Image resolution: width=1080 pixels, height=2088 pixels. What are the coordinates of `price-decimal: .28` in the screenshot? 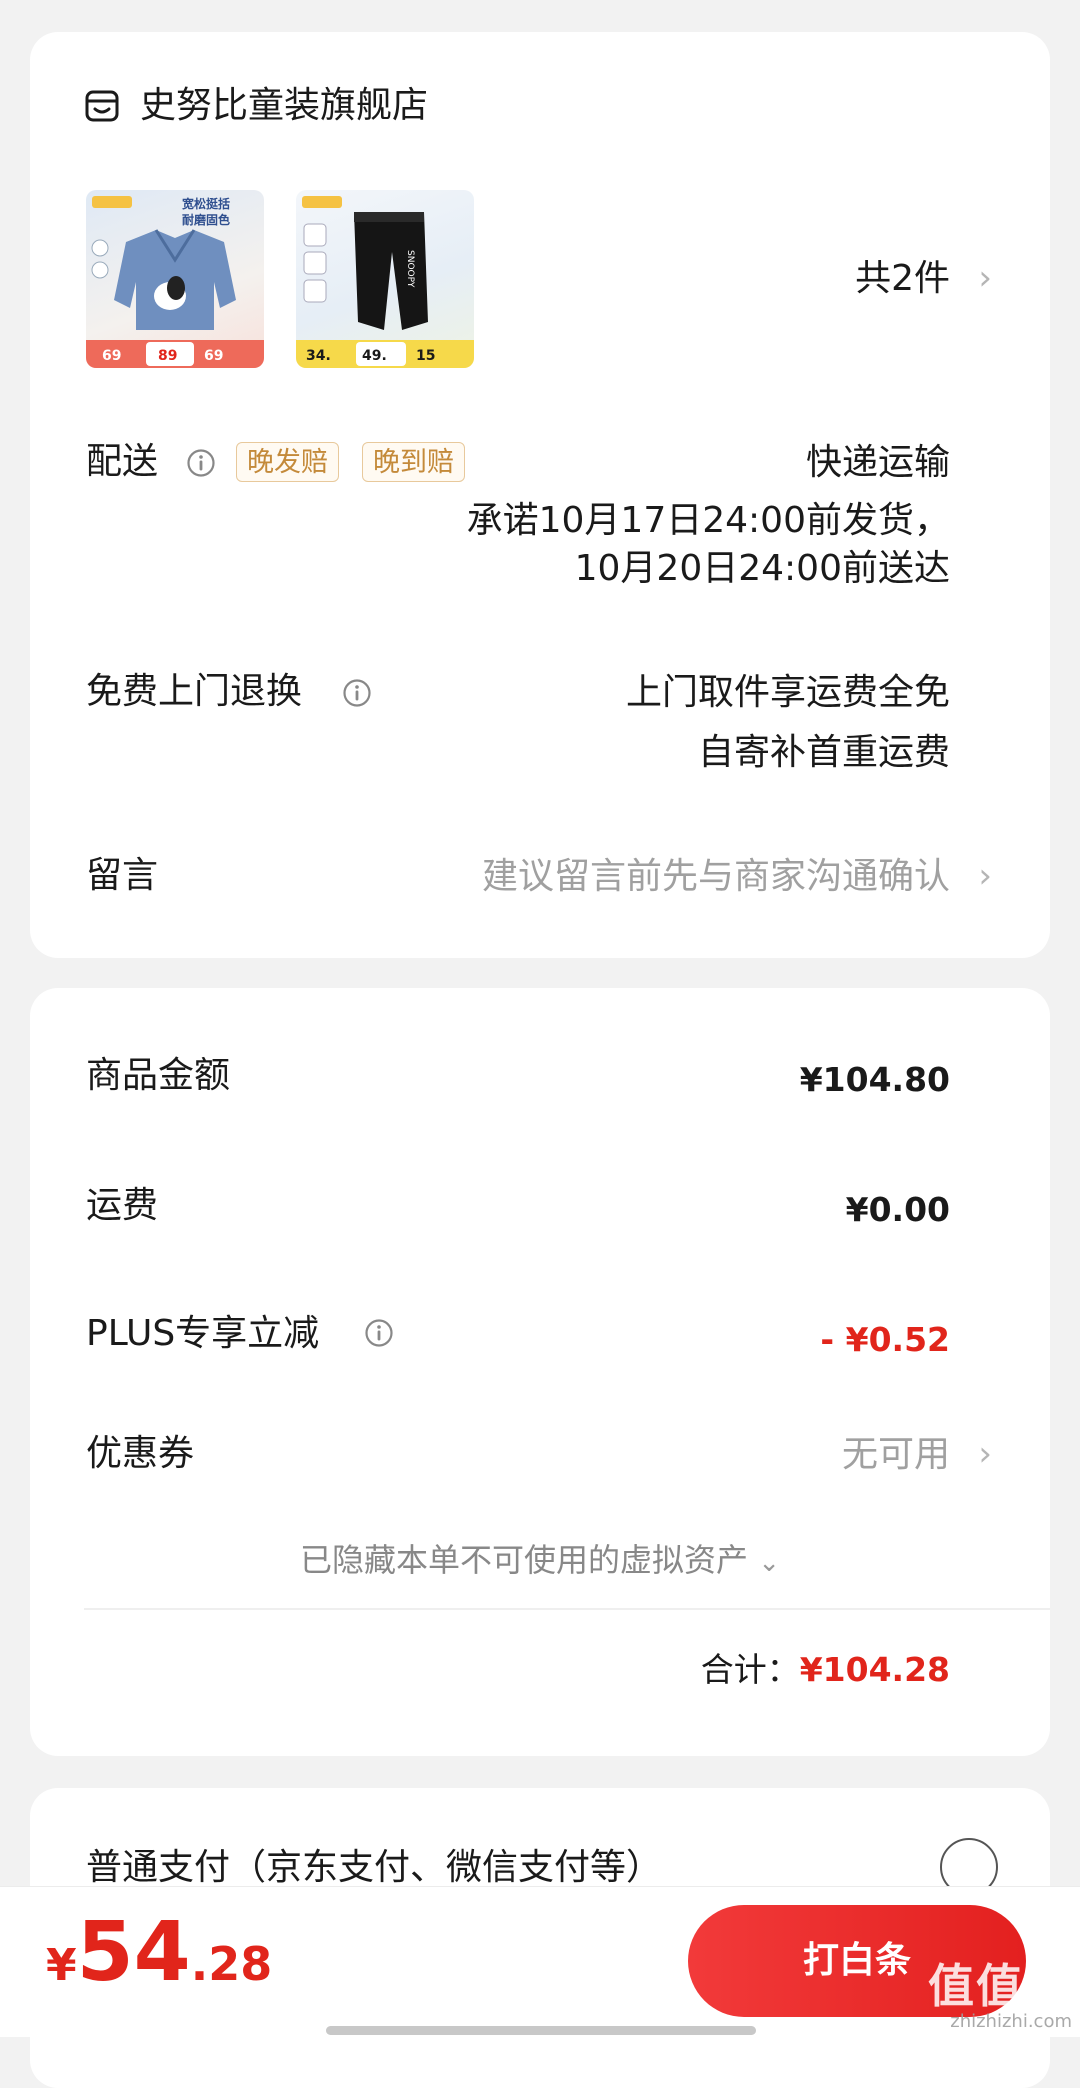 It's located at (231, 1964).